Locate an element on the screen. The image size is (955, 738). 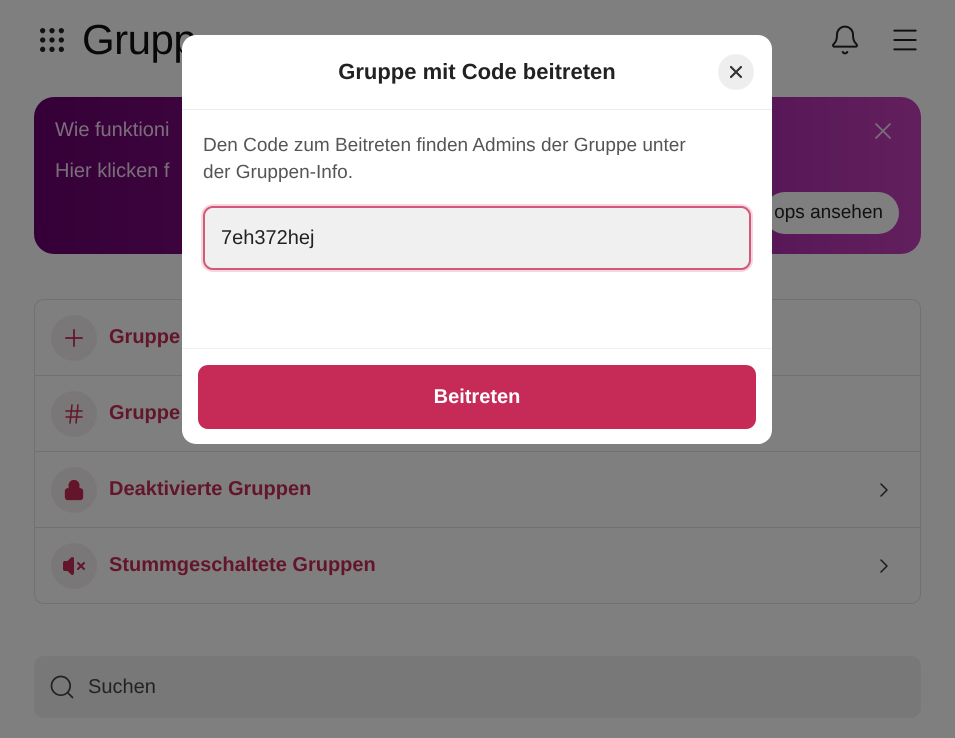
menu-item: Stummgeschaltete Gruppen is located at coordinates (484, 565).